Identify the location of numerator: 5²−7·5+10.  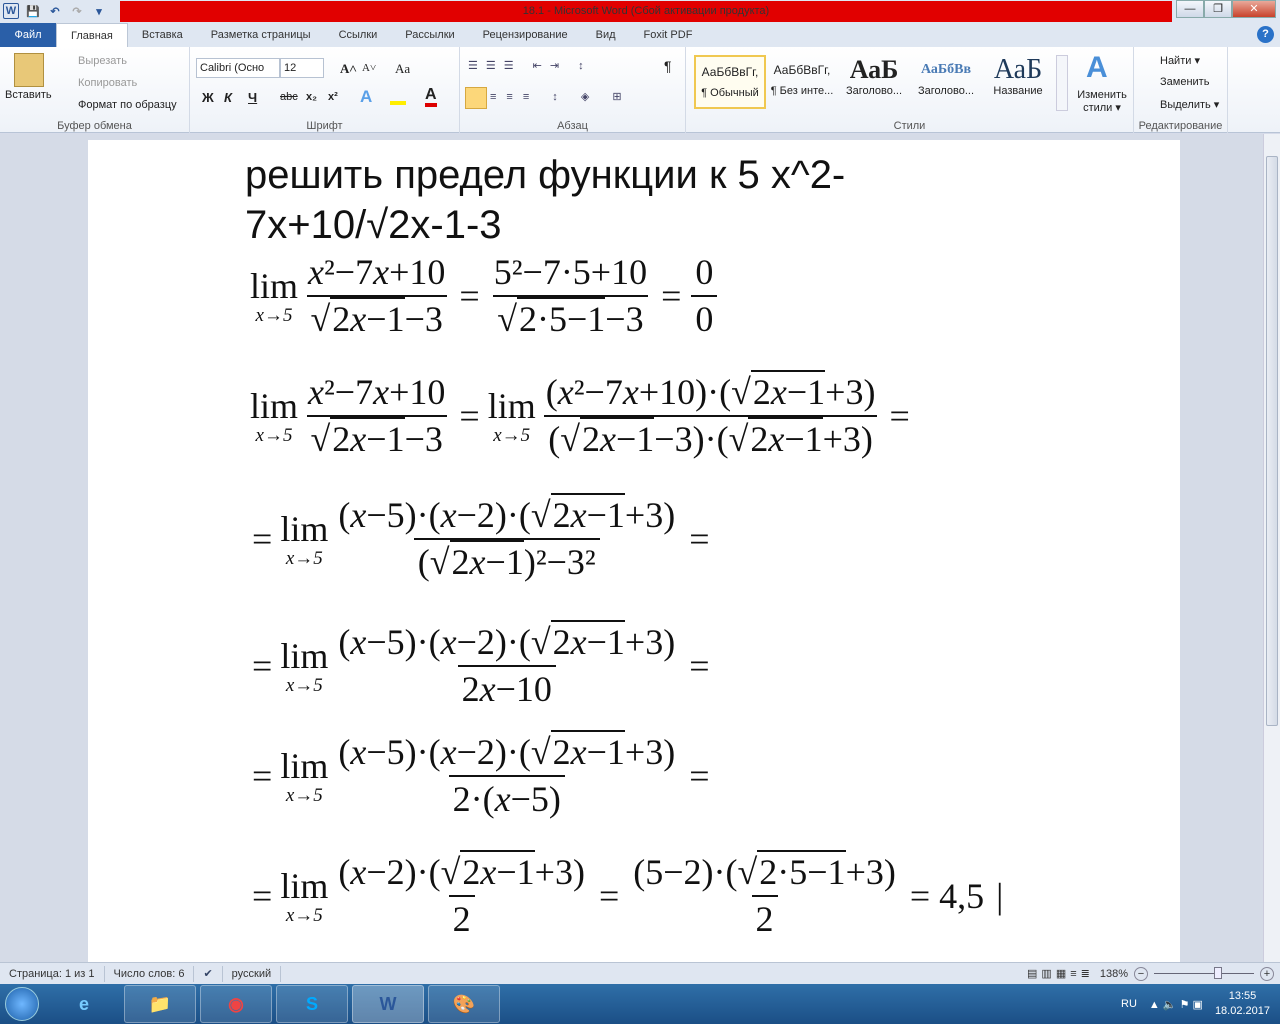
(570, 272).